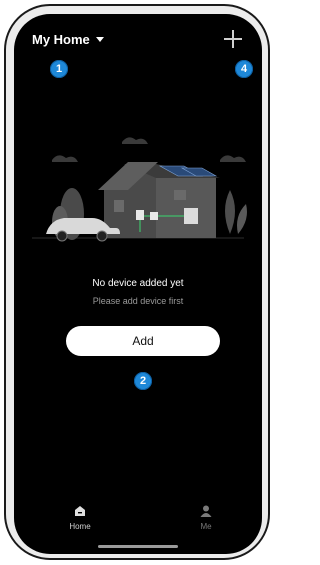  What do you see at coordinates (143, 341) in the screenshot?
I see `add-device-button: Add` at bounding box center [143, 341].